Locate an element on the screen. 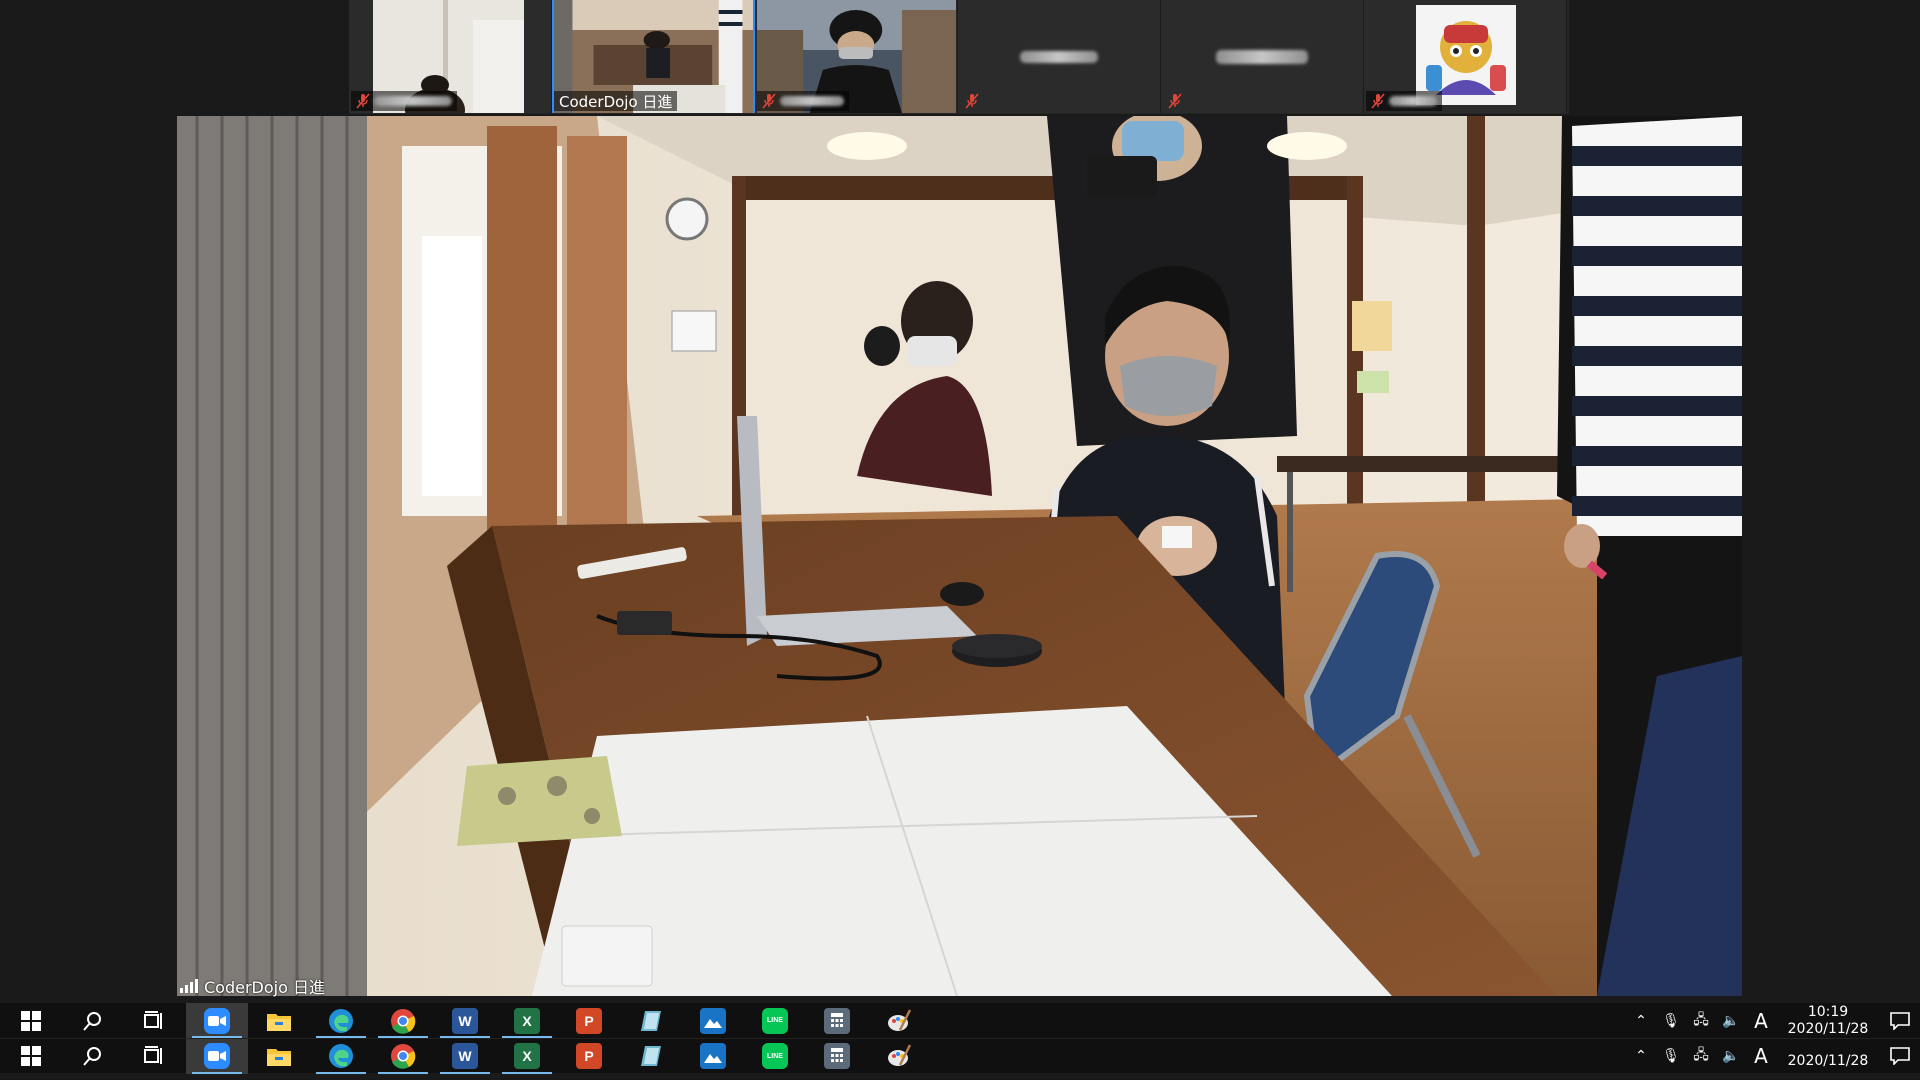 The image size is (1920, 1080). taskbar-clock: 2020/11/28 is located at coordinates (1828, 1056).